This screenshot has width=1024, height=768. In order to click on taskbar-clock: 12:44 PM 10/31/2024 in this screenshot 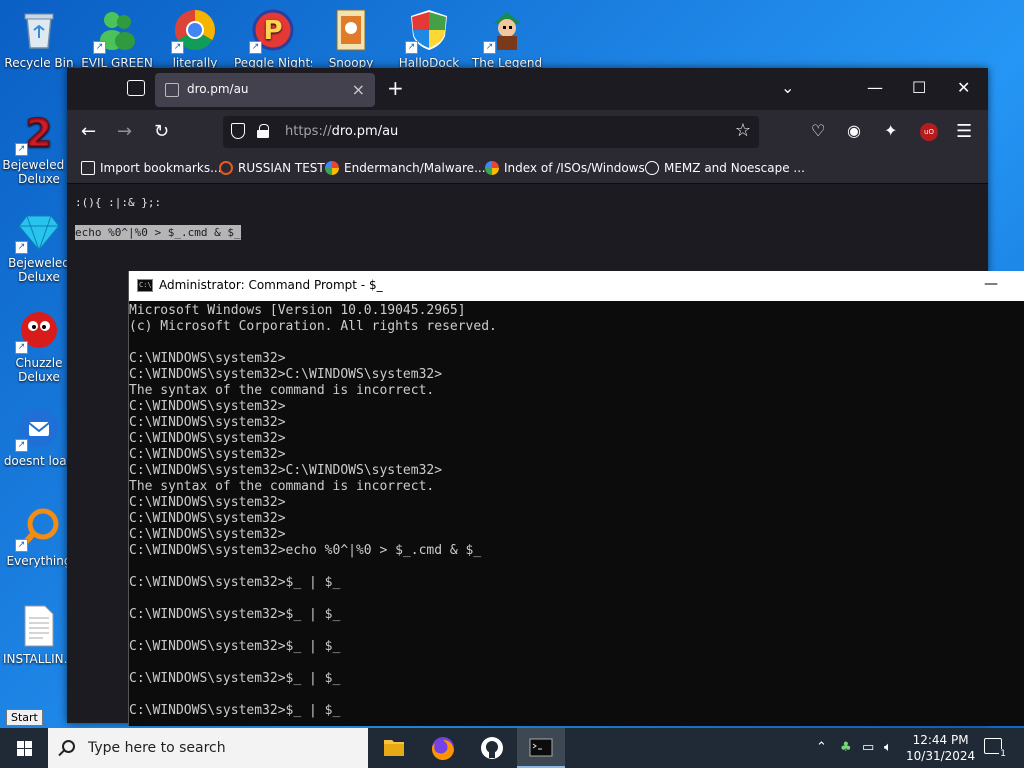, I will do `click(940, 748)`.